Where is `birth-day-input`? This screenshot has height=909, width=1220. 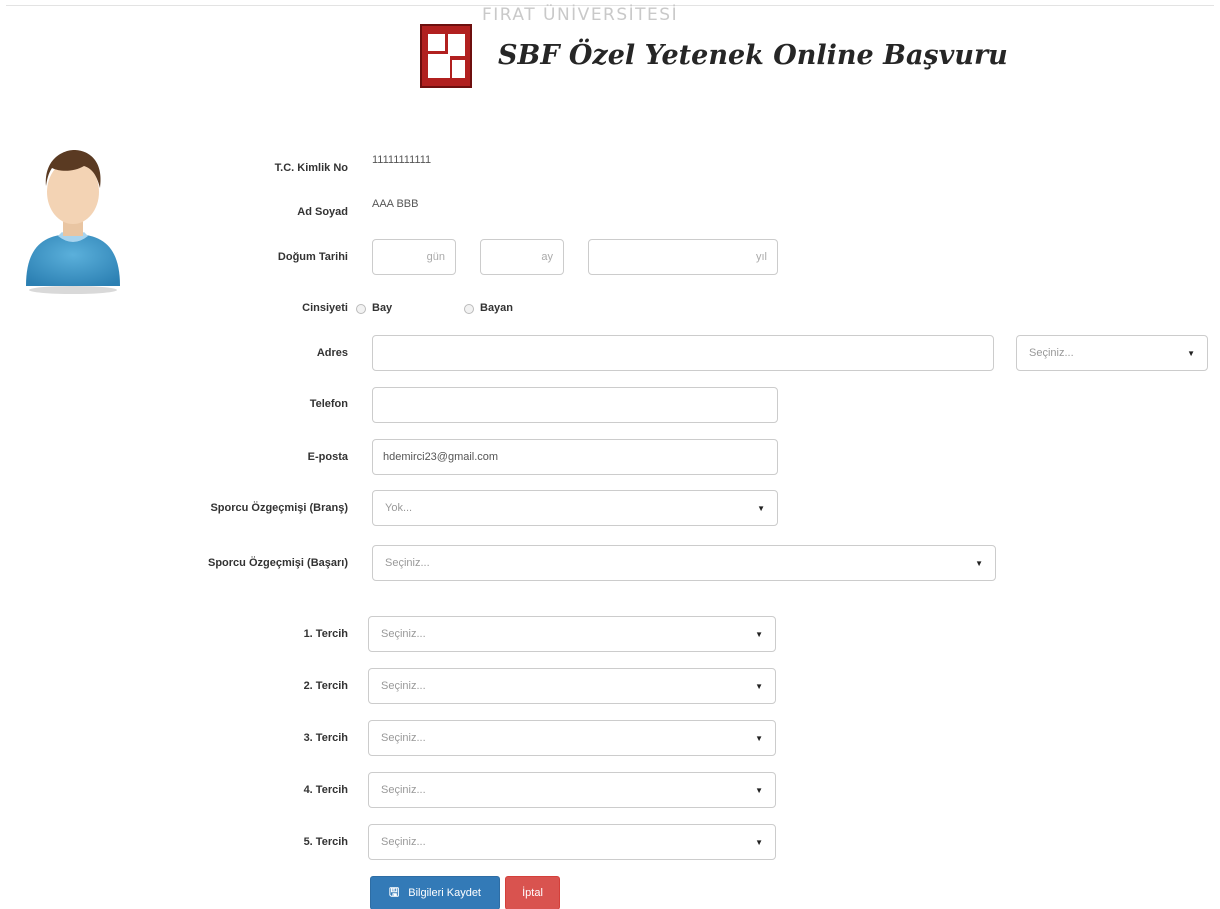 birth-day-input is located at coordinates (414, 257).